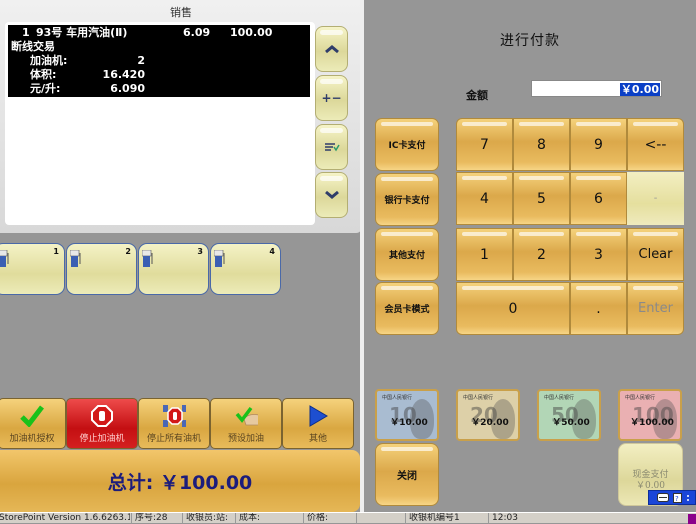 The image size is (696, 524). I want to click on key-9: 9, so click(598, 144).